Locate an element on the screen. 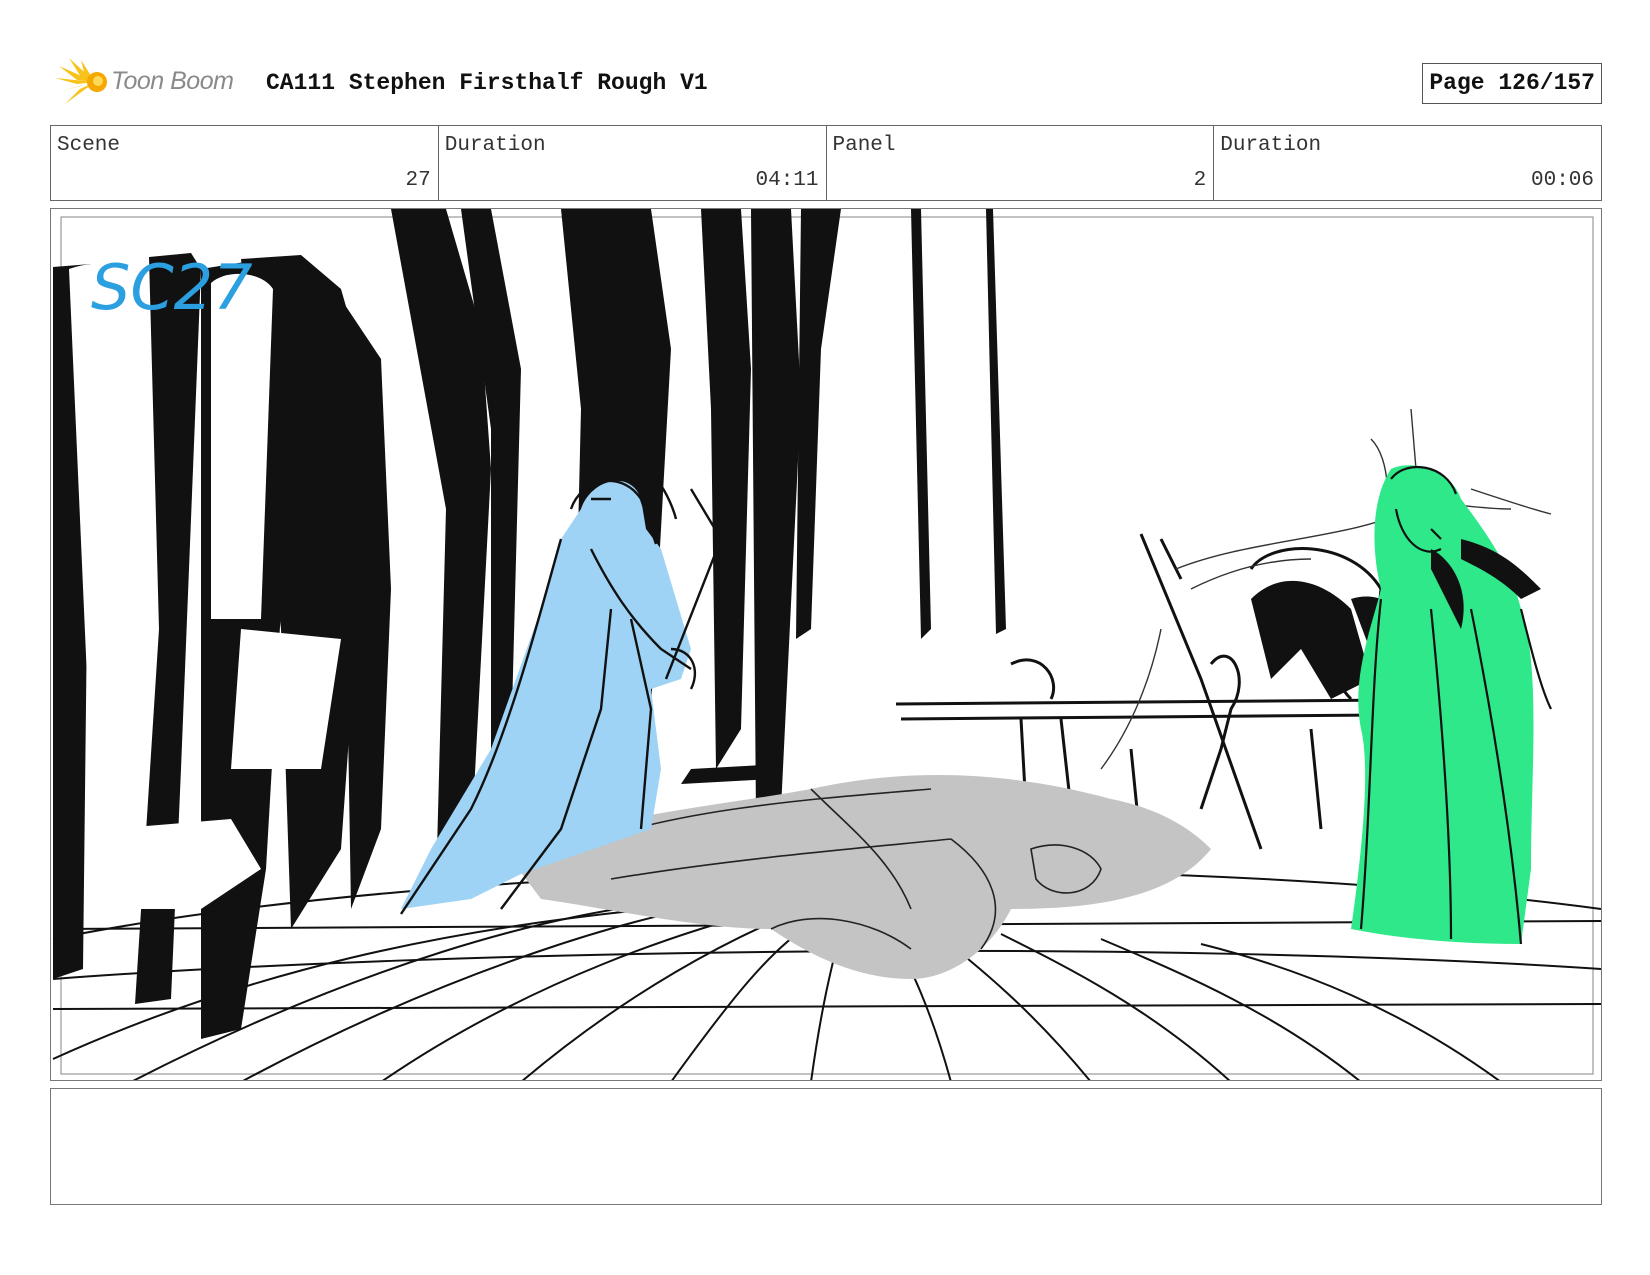  panel-label: Panel is located at coordinates (864, 145).